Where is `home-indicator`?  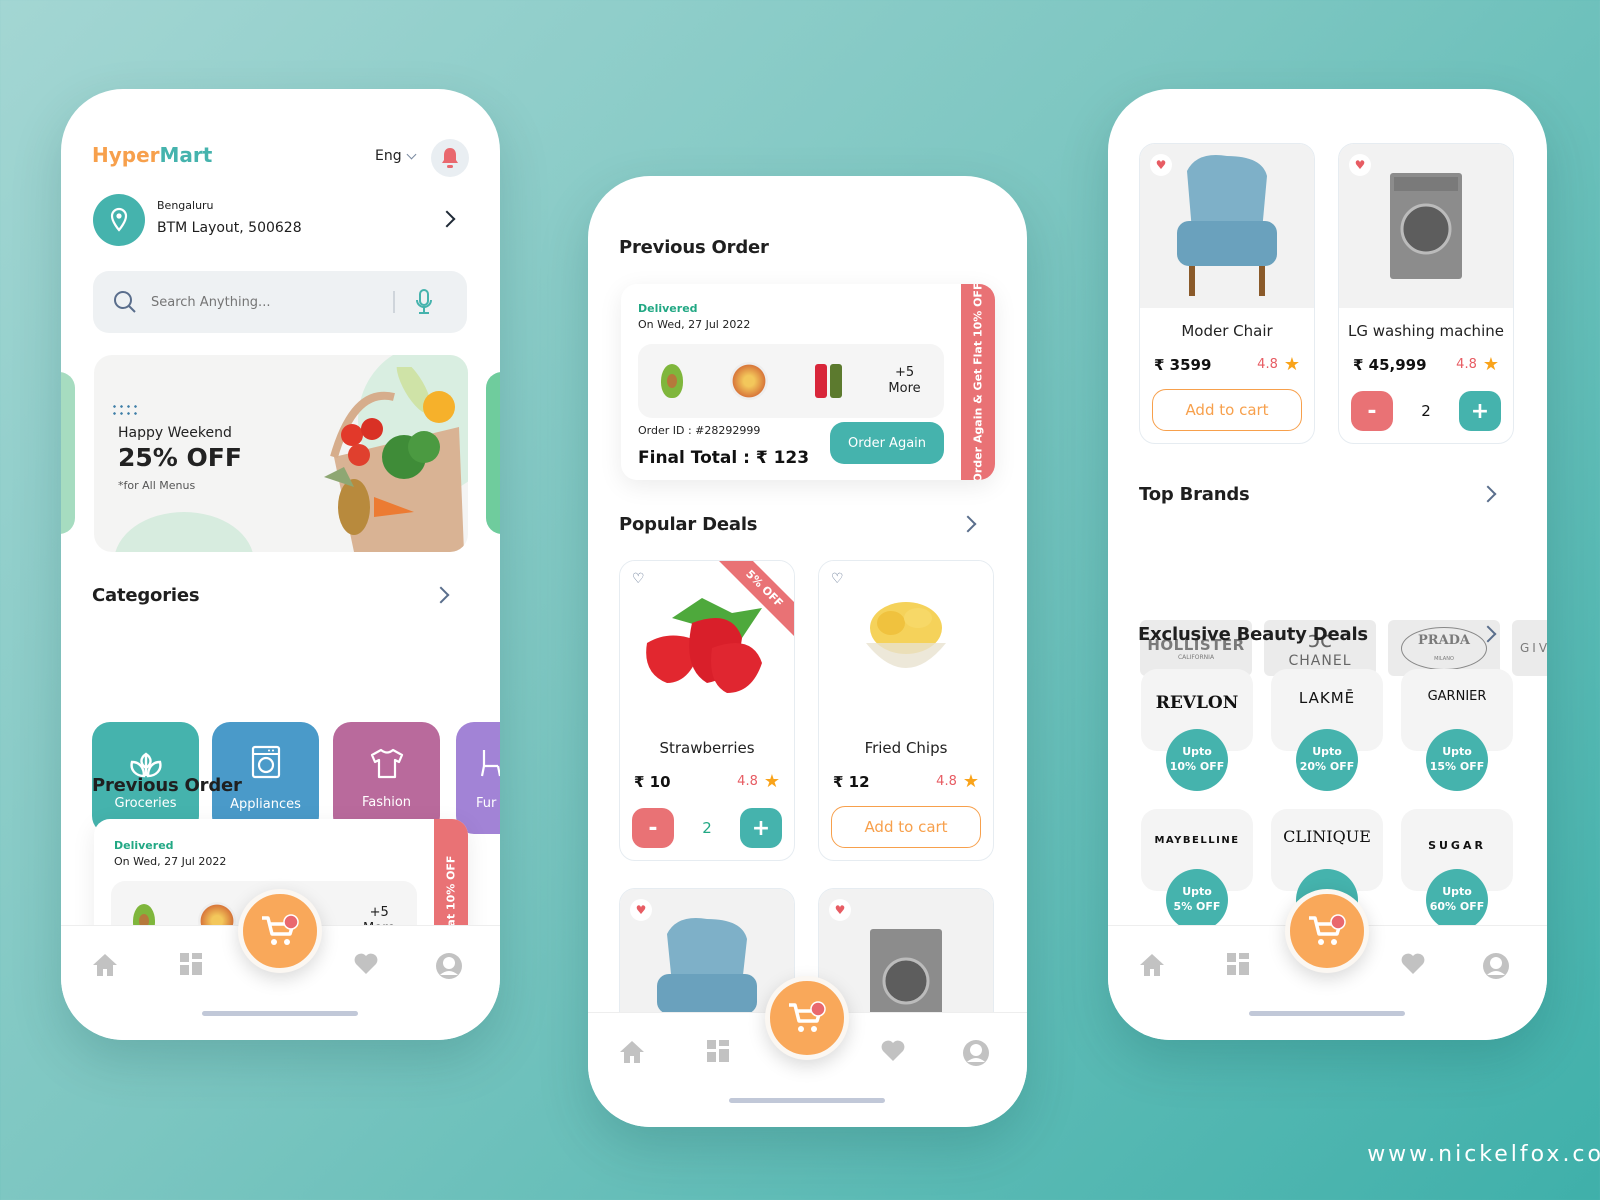
home-indicator is located at coordinates (807, 1100).